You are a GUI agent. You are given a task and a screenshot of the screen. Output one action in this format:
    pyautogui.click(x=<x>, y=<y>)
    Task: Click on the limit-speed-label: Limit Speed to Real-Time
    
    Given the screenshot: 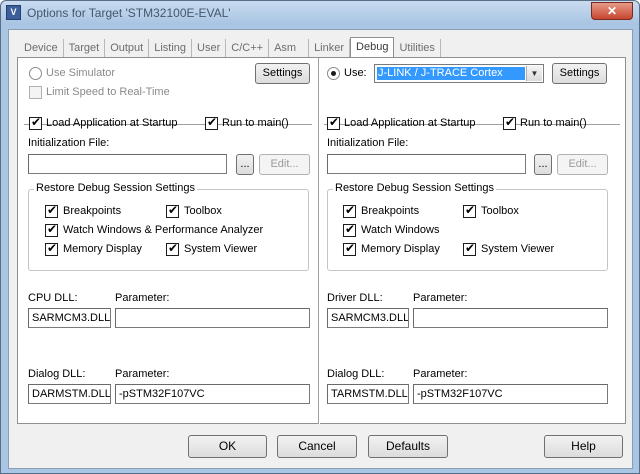 What is the action you would take?
    pyautogui.click(x=108, y=92)
    